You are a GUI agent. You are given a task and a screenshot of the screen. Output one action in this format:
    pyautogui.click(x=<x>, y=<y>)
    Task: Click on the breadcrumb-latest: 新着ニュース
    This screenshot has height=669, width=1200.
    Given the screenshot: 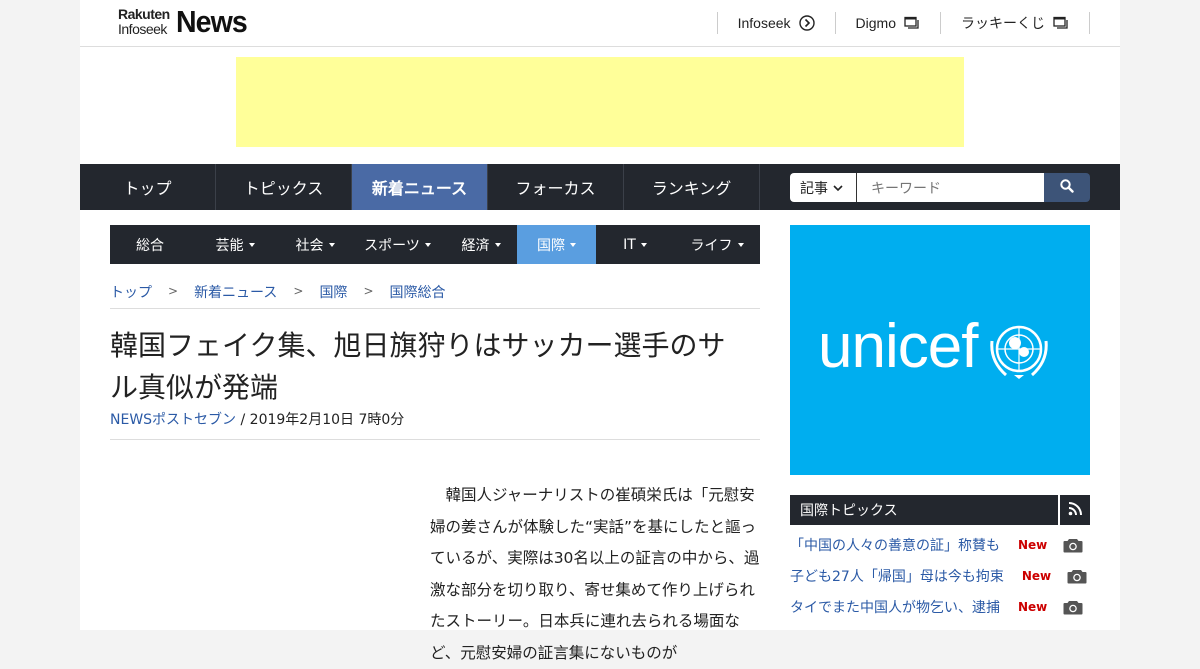 What is the action you would take?
    pyautogui.click(x=235, y=295)
    